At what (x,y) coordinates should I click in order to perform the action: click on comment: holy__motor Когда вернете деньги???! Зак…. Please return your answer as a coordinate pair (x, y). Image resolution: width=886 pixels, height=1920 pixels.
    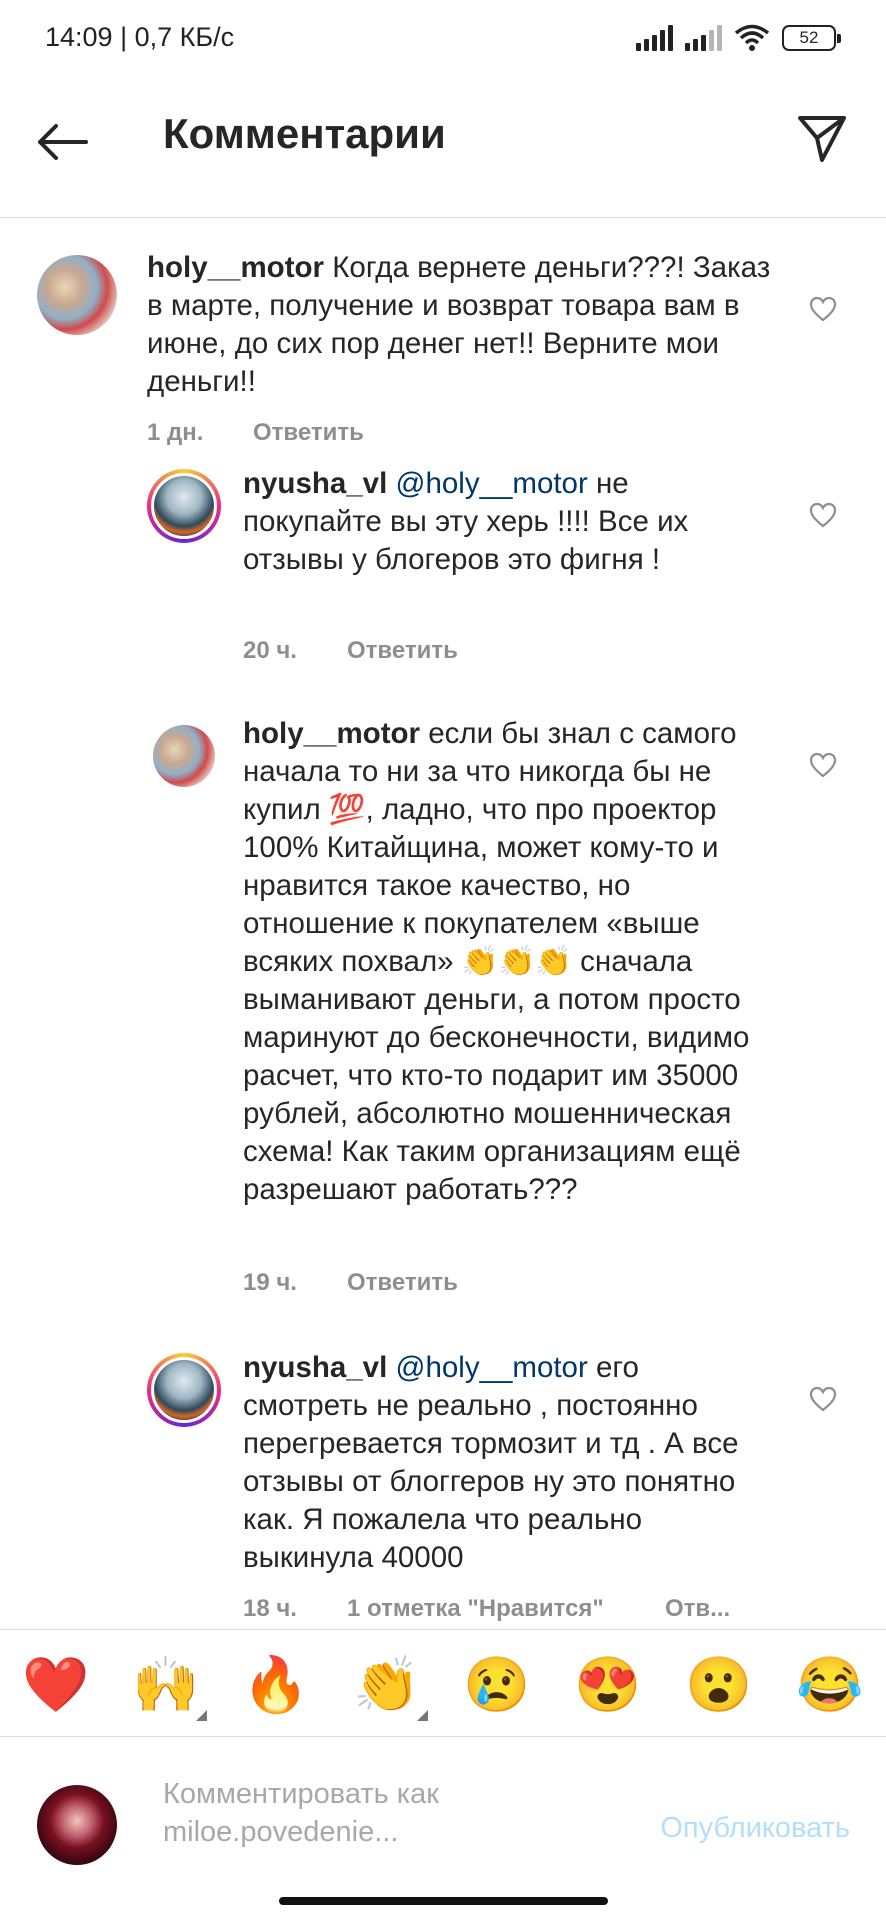
    Looking at the image, I should click on (443, 339).